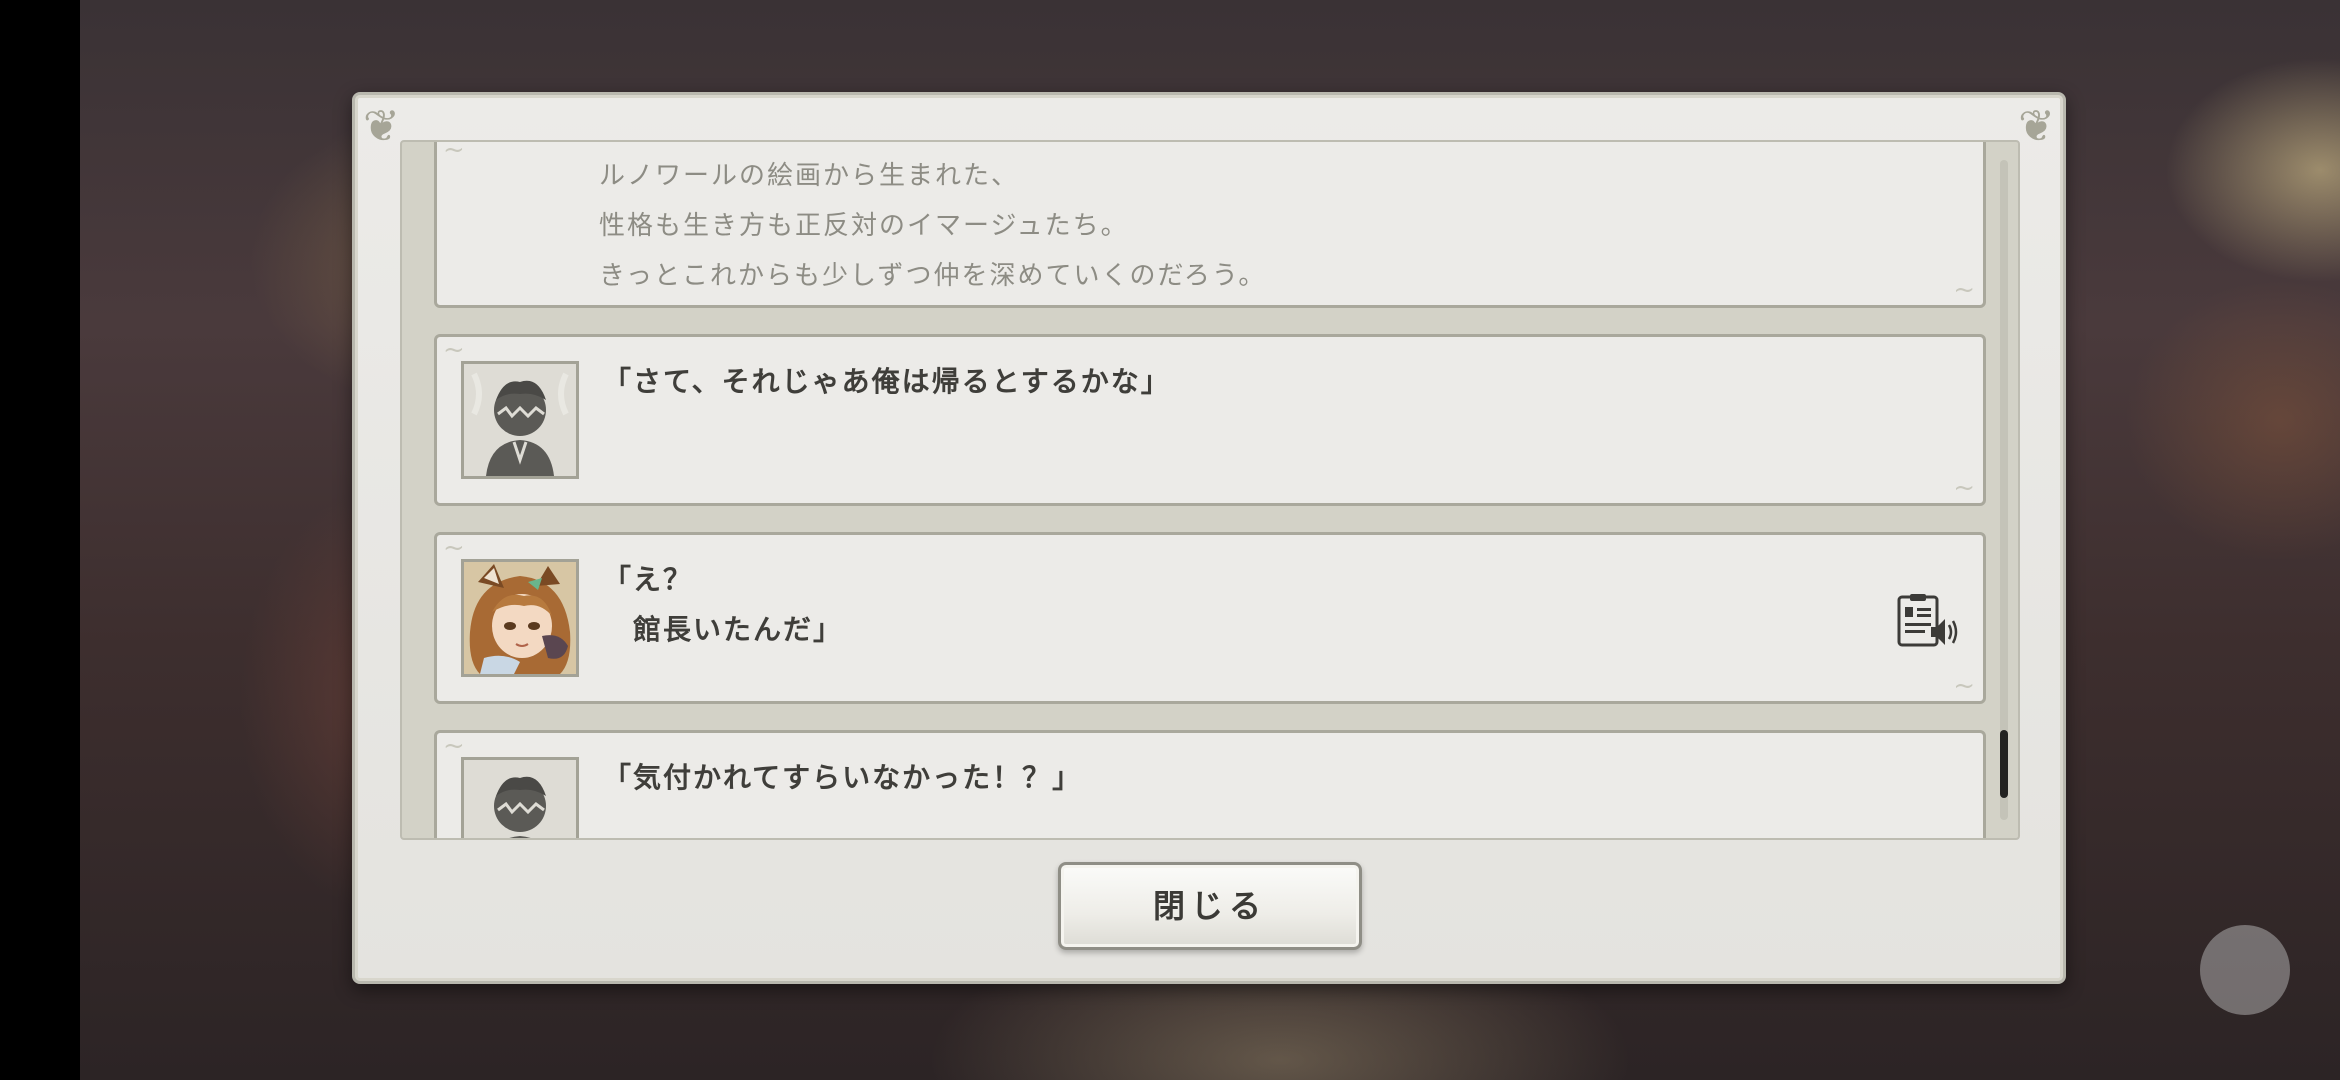  I want to click on dialogue-line: 「気付かれてすらいなかった！？」, so click(843, 777).